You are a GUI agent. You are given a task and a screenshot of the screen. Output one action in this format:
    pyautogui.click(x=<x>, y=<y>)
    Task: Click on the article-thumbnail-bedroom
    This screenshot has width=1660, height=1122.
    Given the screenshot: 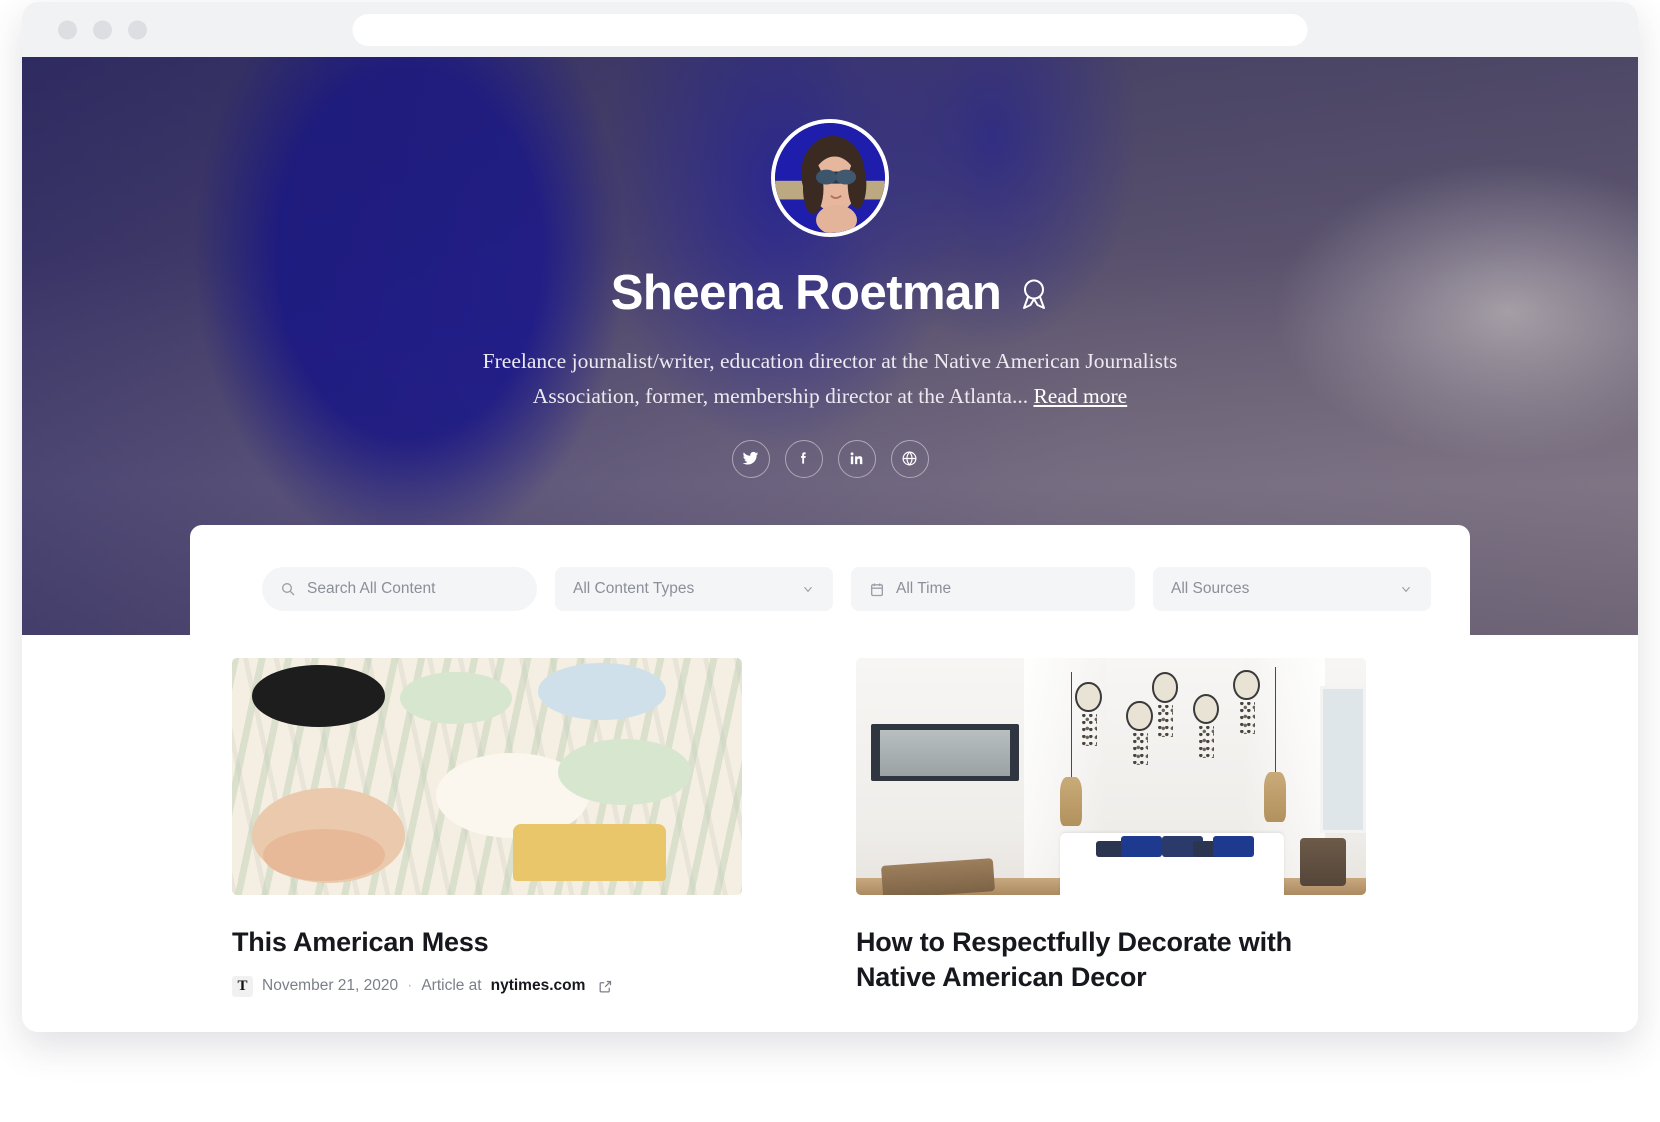 What is the action you would take?
    pyautogui.click(x=1111, y=776)
    